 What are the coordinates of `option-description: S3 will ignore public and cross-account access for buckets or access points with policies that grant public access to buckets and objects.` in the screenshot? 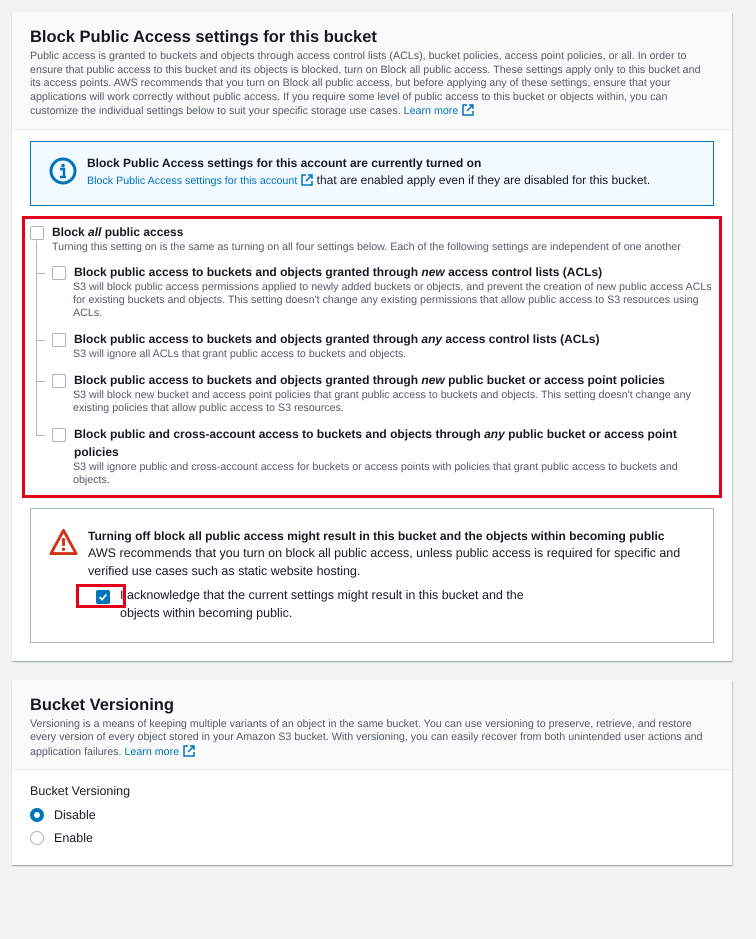 It's located at (375, 473).